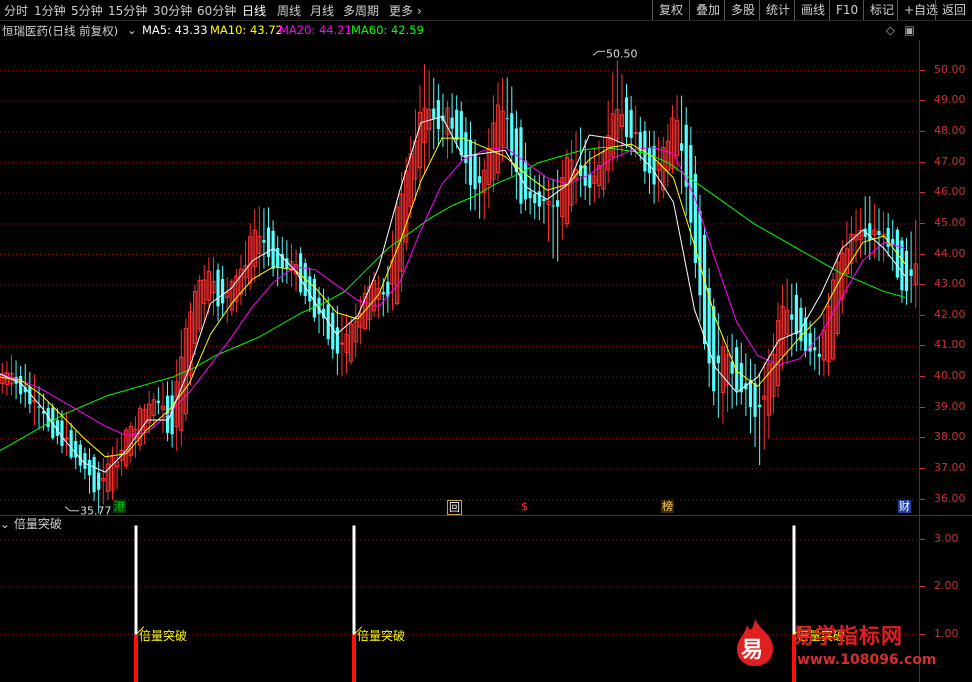 Image resolution: width=972 pixels, height=682 pixels. What do you see at coordinates (943, 314) in the screenshot?
I see `price-tick-label: 42.00` at bounding box center [943, 314].